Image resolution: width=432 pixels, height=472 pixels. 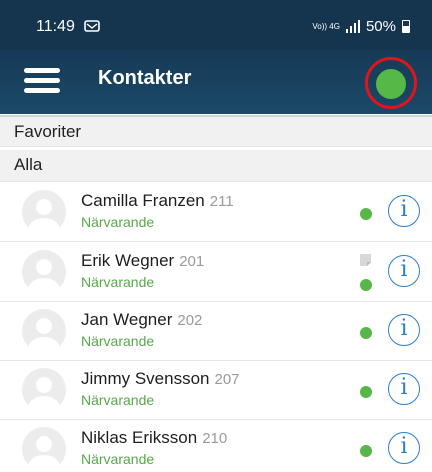 What do you see at coordinates (380, 26) in the screenshot?
I see `battery-percent: 50%` at bounding box center [380, 26].